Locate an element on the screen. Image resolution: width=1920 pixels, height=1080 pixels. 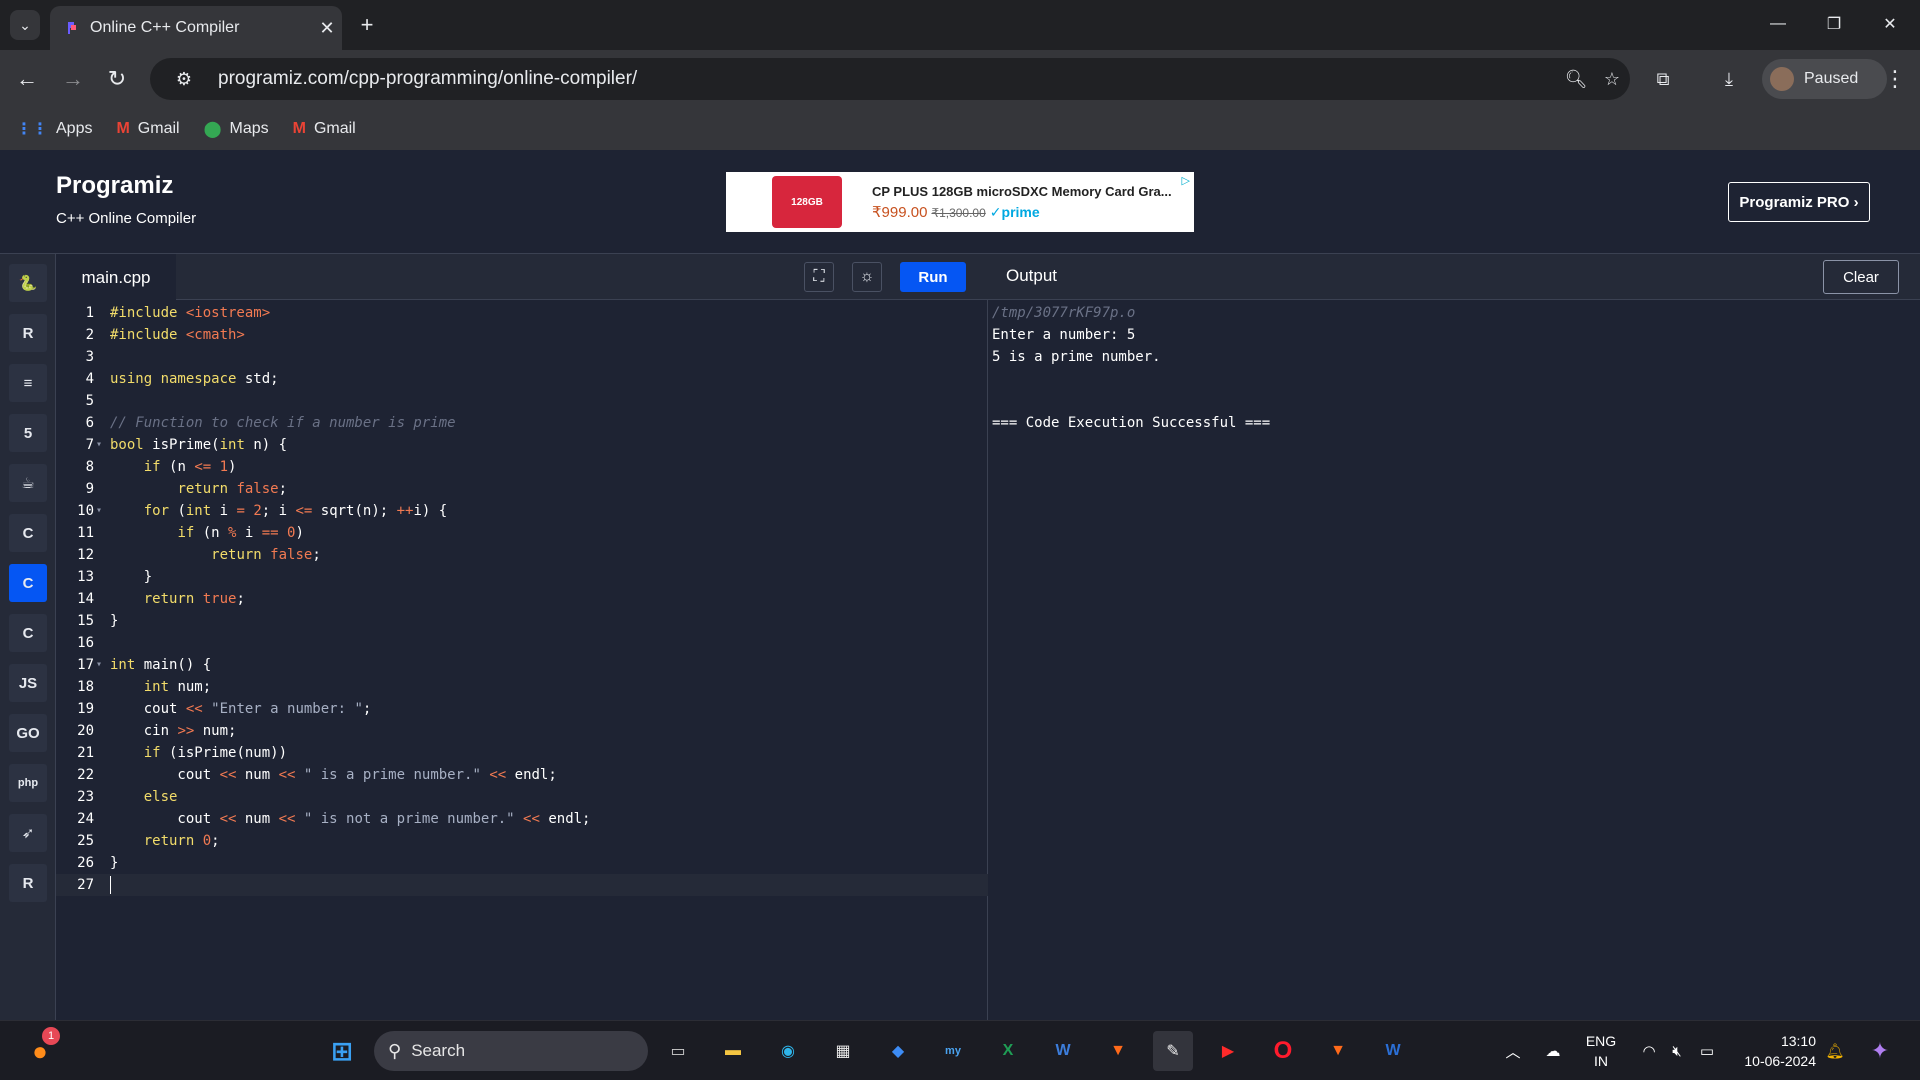
notepad-icon: ✎ is located at coordinates (1173, 1051).